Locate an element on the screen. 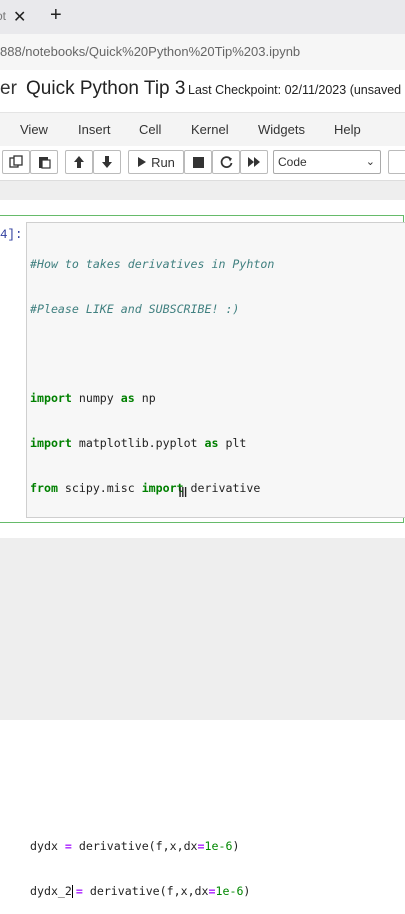 This screenshot has width=405, height=914. run-button: Run is located at coordinates (156, 162).